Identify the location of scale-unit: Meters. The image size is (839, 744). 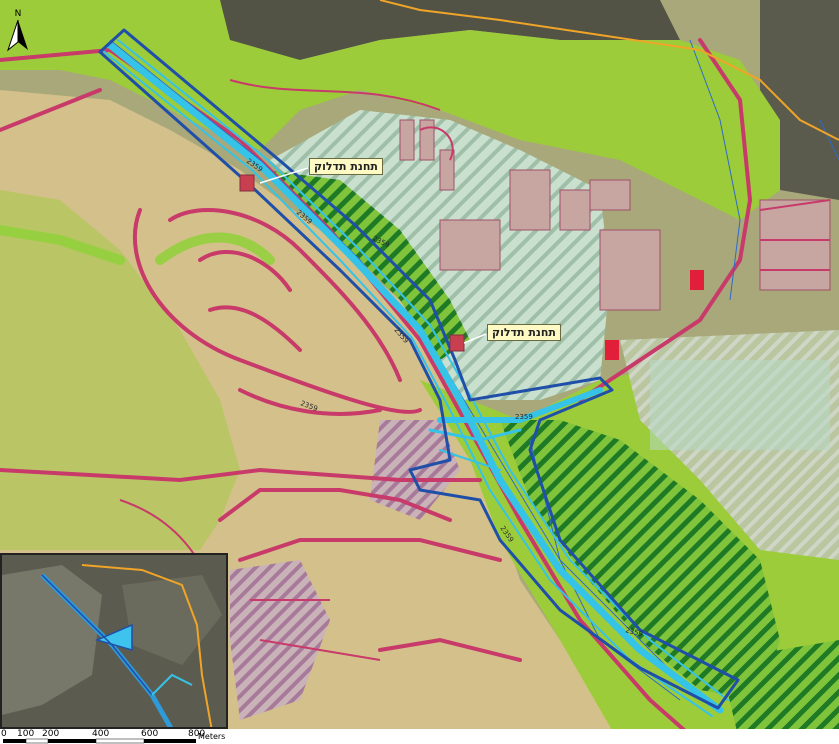
(212, 736).